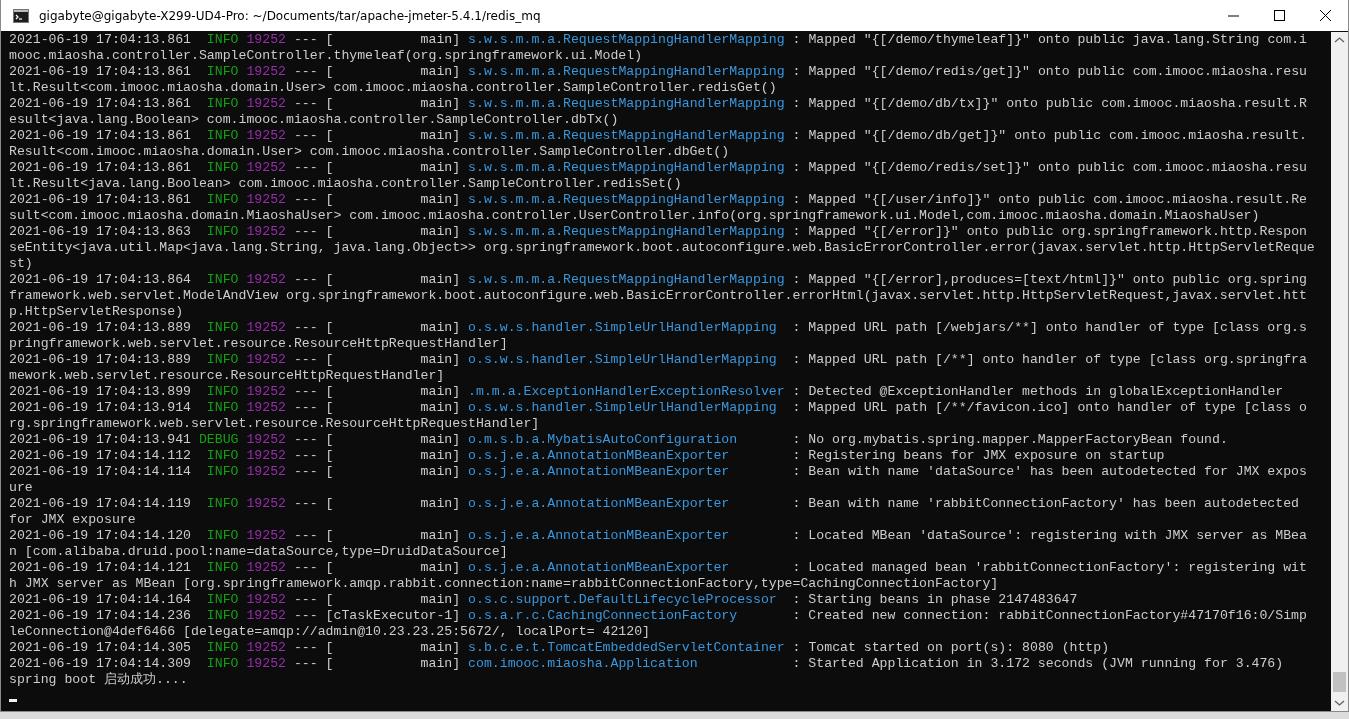  What do you see at coordinates (658, 480) in the screenshot?
I see `log-entry: 2021-06-19 17:04:14.114 INFO 19252 --- [ main] o.s.j.e.a.AnnotationMBeanExporter : Bean with name 'dataSource' has been autodetected for JMX exposure` at bounding box center [658, 480].